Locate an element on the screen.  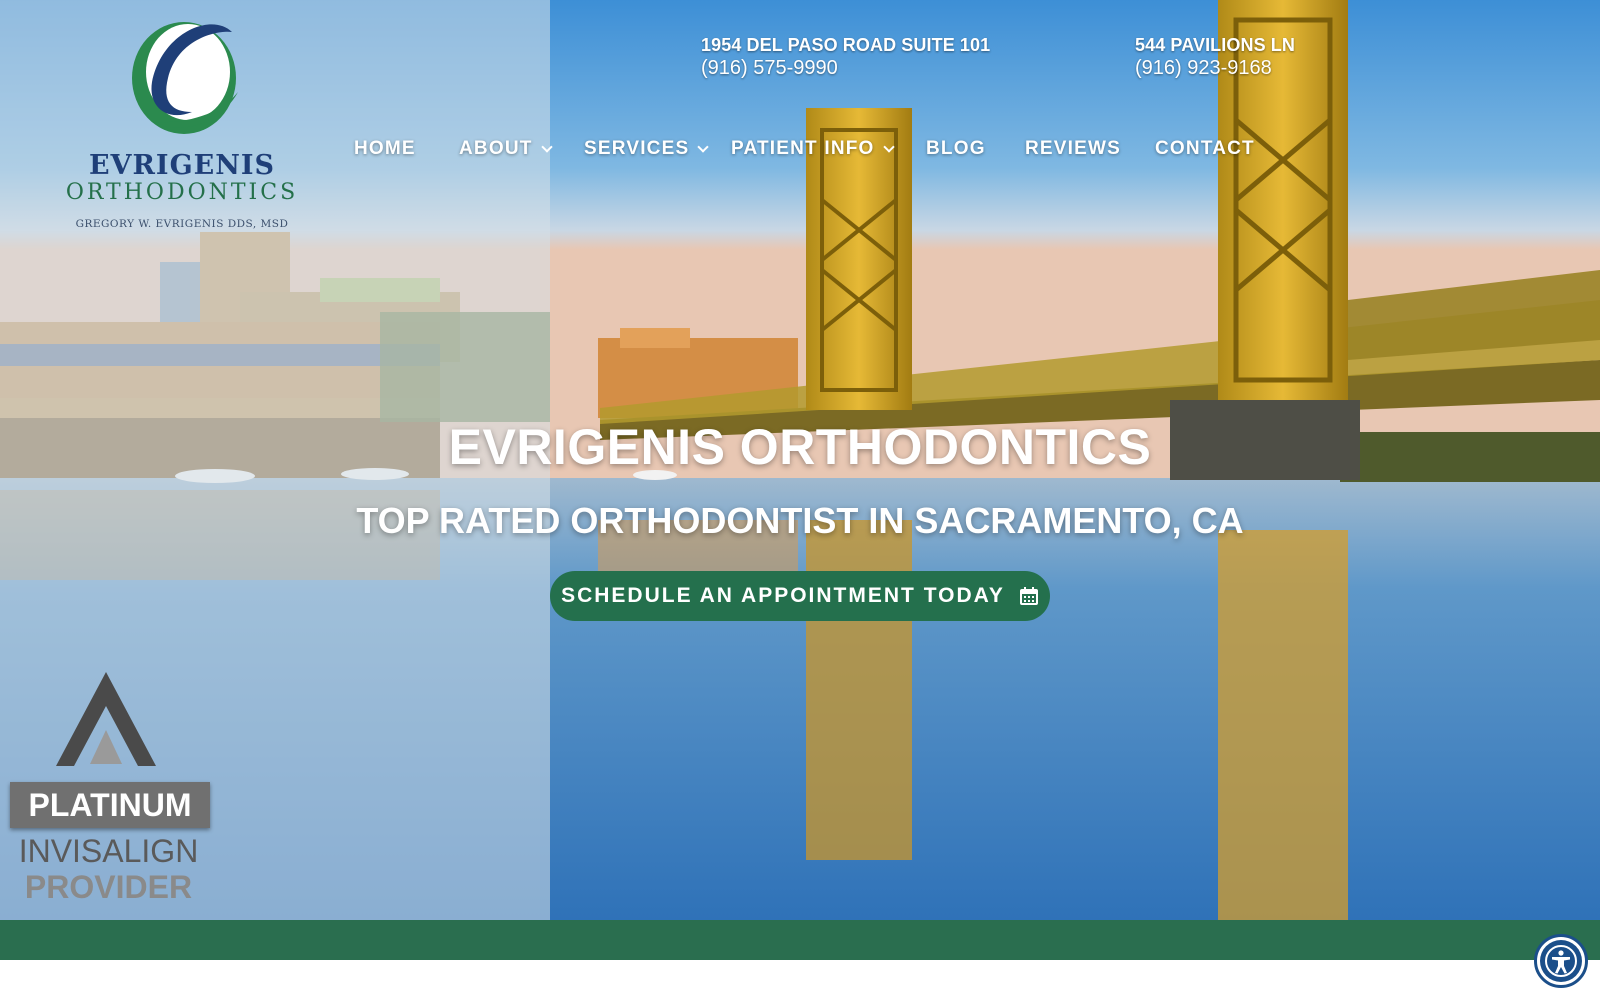
badge-provider-label: PROVIDER is located at coordinates (108, 887).